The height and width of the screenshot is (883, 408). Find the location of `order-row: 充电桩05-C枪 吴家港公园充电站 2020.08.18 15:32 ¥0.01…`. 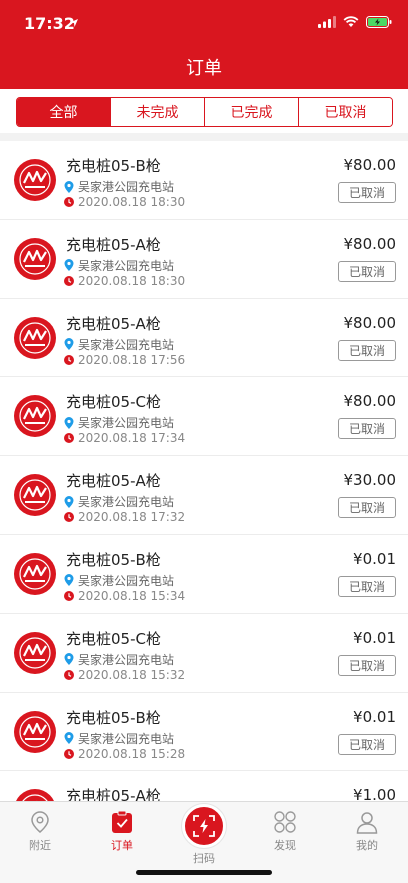

order-row: 充电桩05-C枪 吴家港公园充电站 2020.08.18 15:32 ¥0.01… is located at coordinates (204, 653).